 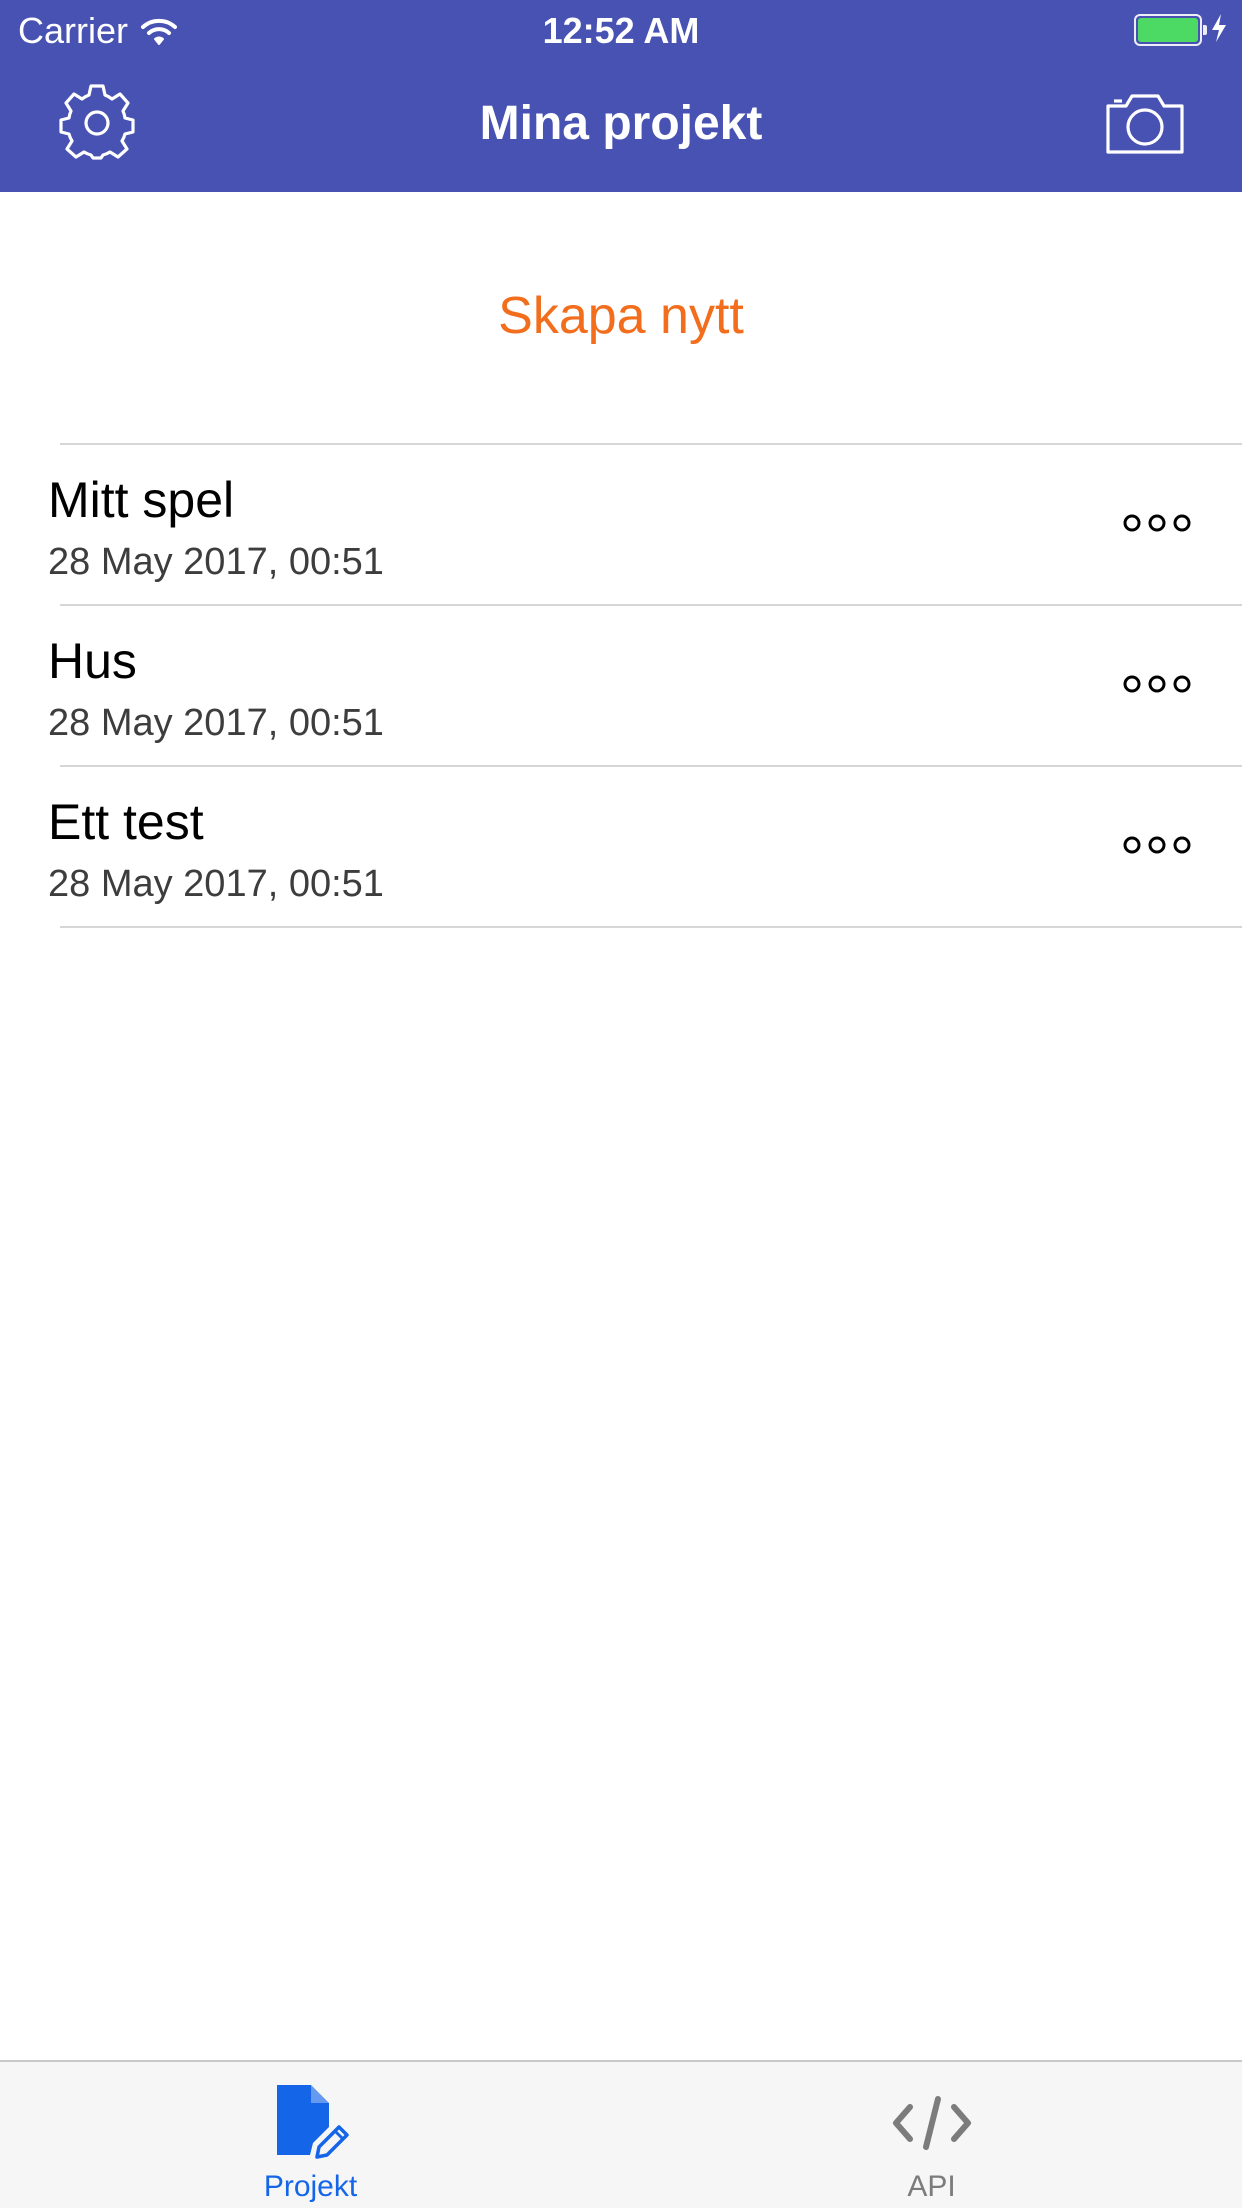 What do you see at coordinates (651, 927) in the screenshot?
I see `list-divider` at bounding box center [651, 927].